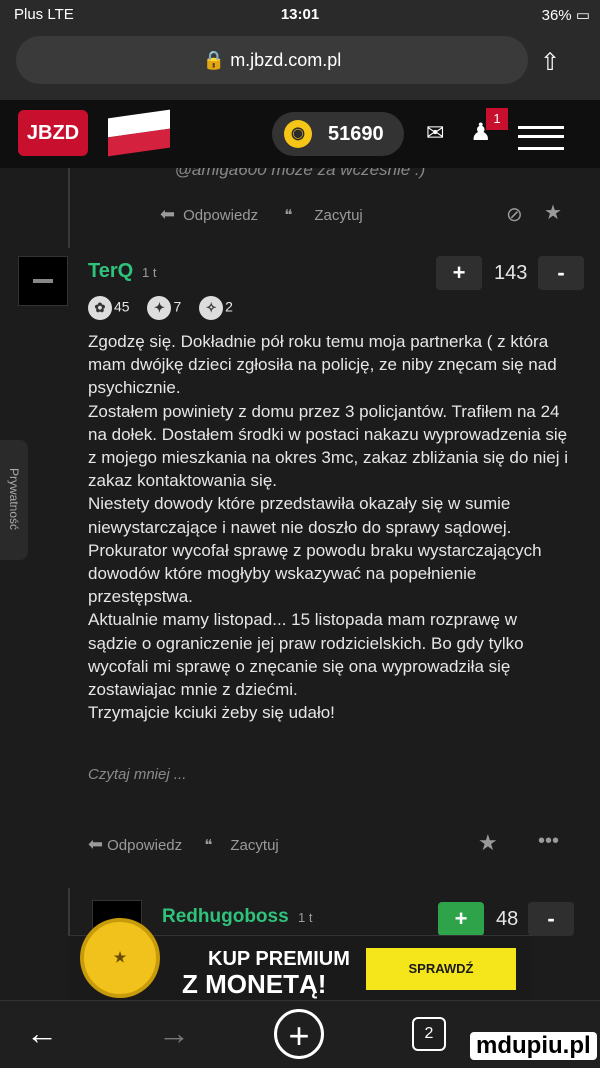  Describe the element at coordinates (300, 173) in the screenshot. I see `previous-comment-text: @amiga600 może za wcześnie :)` at that location.